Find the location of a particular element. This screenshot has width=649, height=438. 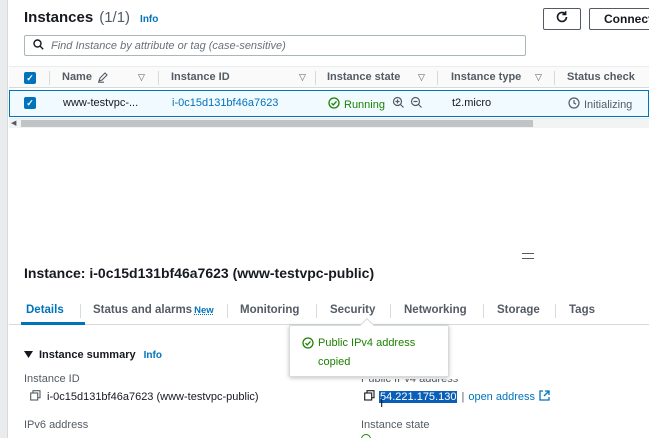

horizontal-scrollbar: ◀ is located at coordinates (329, 123).